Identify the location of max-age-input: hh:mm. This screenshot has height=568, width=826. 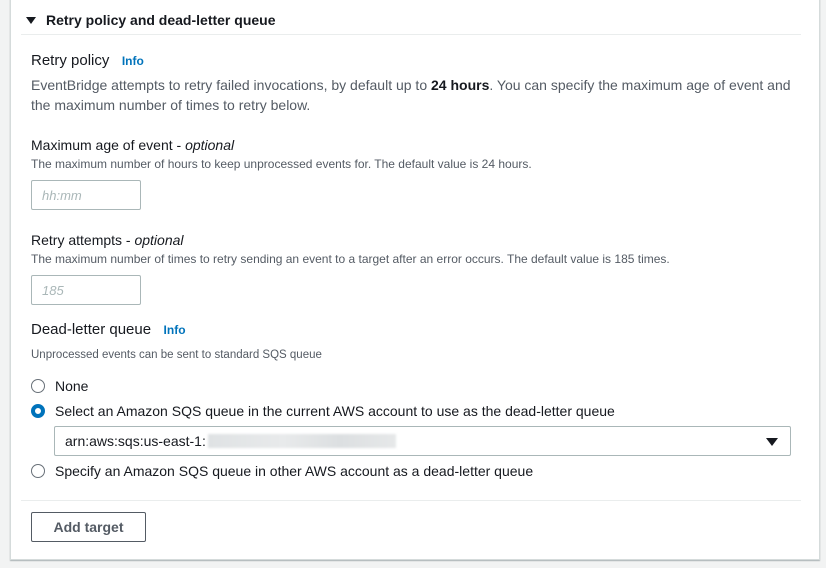
(86, 195).